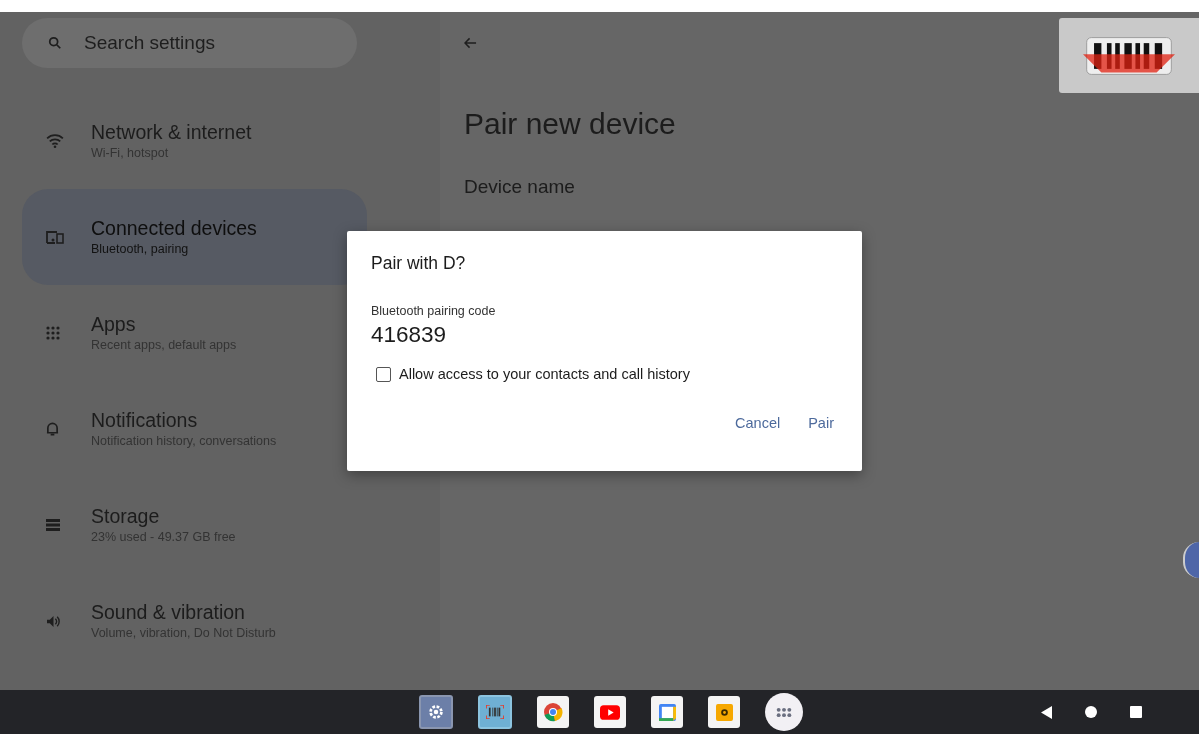 The width and height of the screenshot is (1199, 734). I want to click on back-nav-icon, so click(1046, 712).